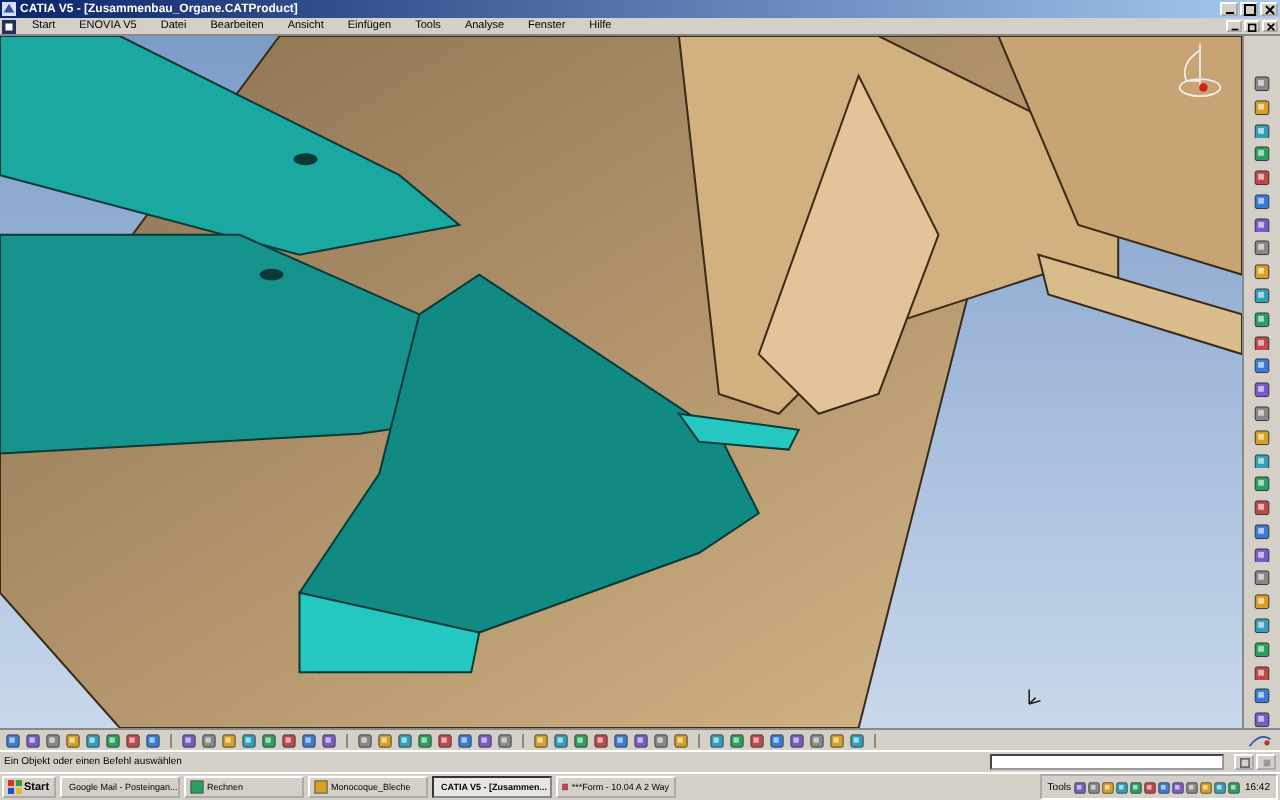 The image size is (1280, 800). I want to click on maximize-button, so click(1249, 9).